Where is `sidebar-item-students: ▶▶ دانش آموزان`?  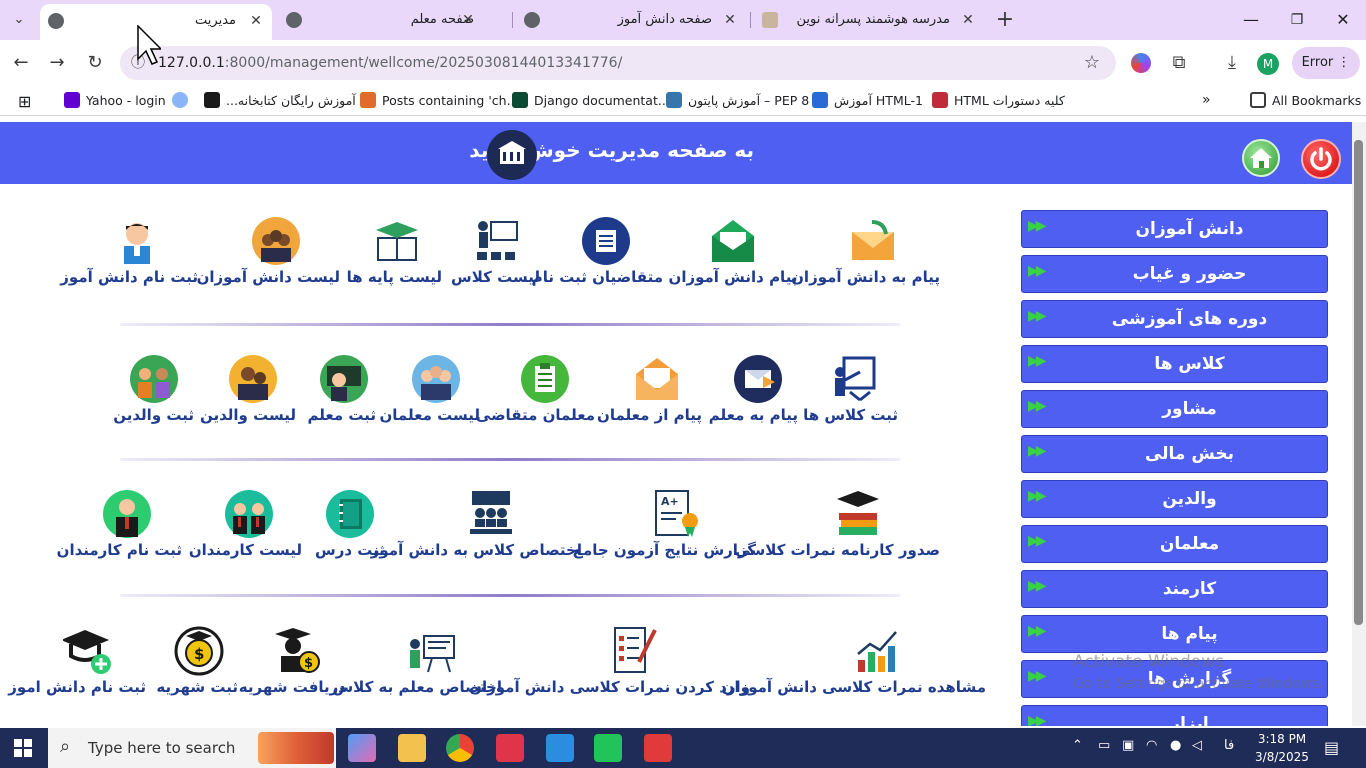 sidebar-item-students: ▶▶ دانش آموزان is located at coordinates (1174, 229).